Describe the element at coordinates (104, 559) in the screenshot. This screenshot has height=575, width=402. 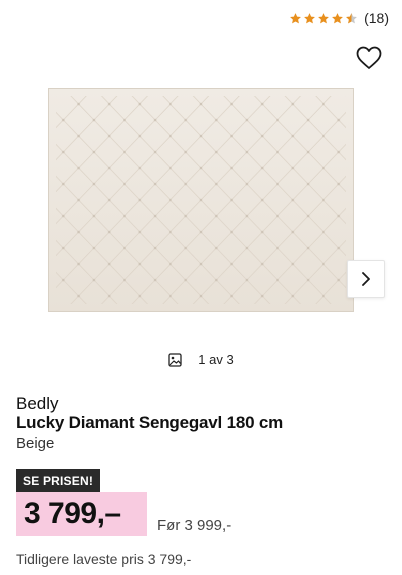
I see `lowest-price-note: Tidligere laveste pris 3 799,-` at that location.